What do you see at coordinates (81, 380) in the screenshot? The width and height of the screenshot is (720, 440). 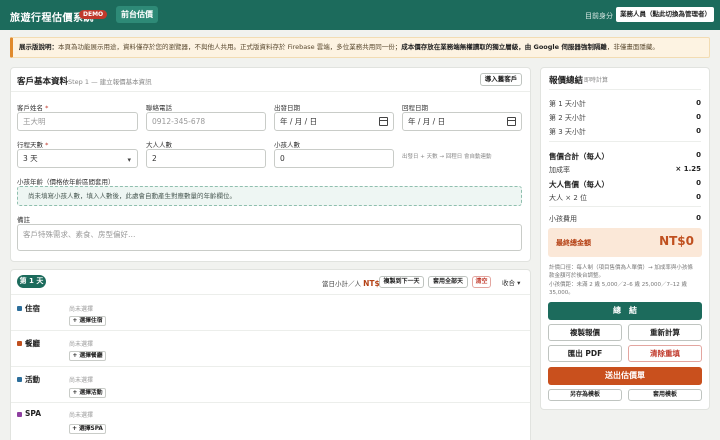 I see `activity-empty-text: 尚未選擇` at bounding box center [81, 380].